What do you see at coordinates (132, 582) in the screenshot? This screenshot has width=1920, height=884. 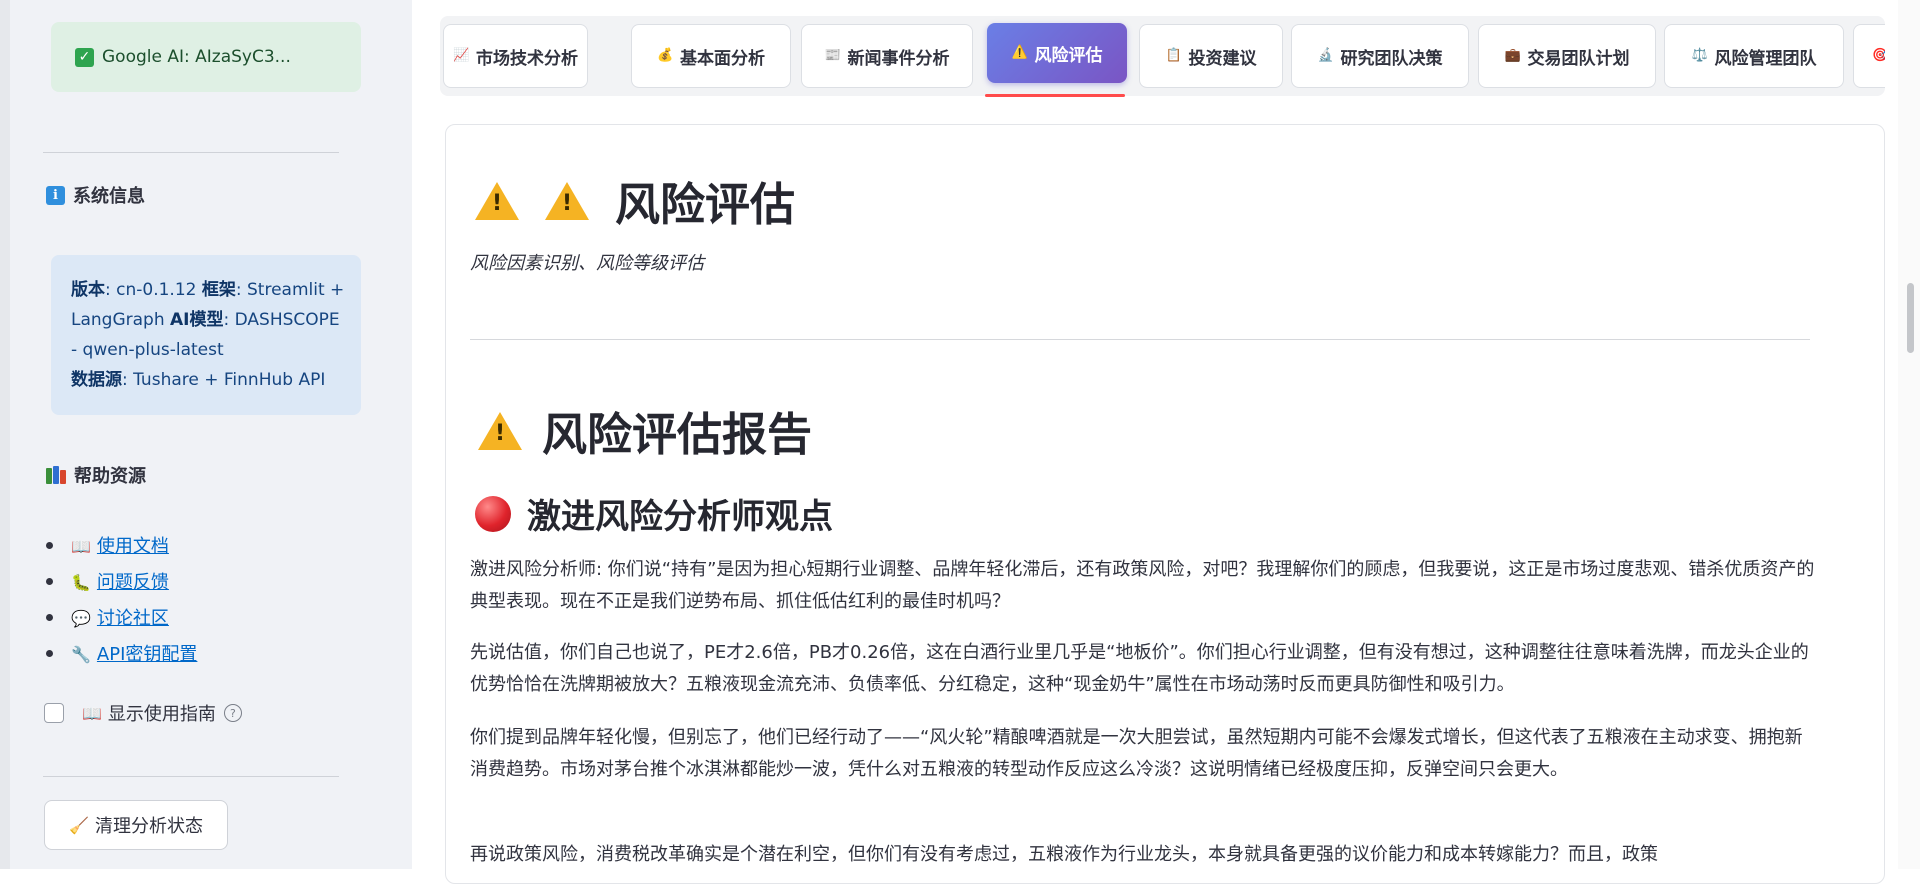 I see `help-link-feedback-label: 问题反馈` at bounding box center [132, 582].